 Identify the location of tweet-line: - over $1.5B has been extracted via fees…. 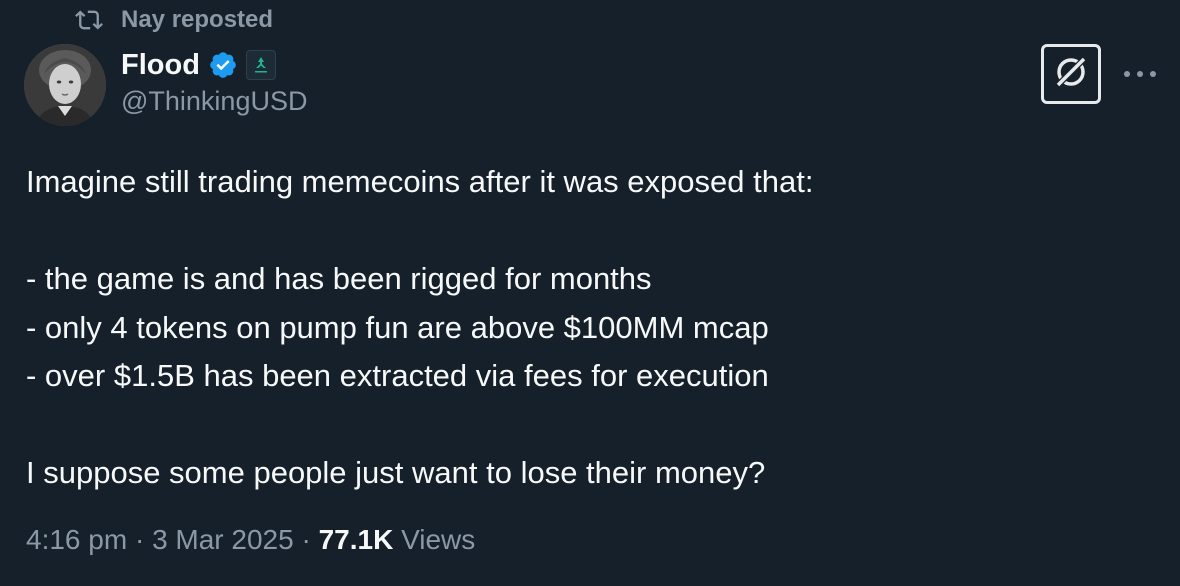
(397, 375).